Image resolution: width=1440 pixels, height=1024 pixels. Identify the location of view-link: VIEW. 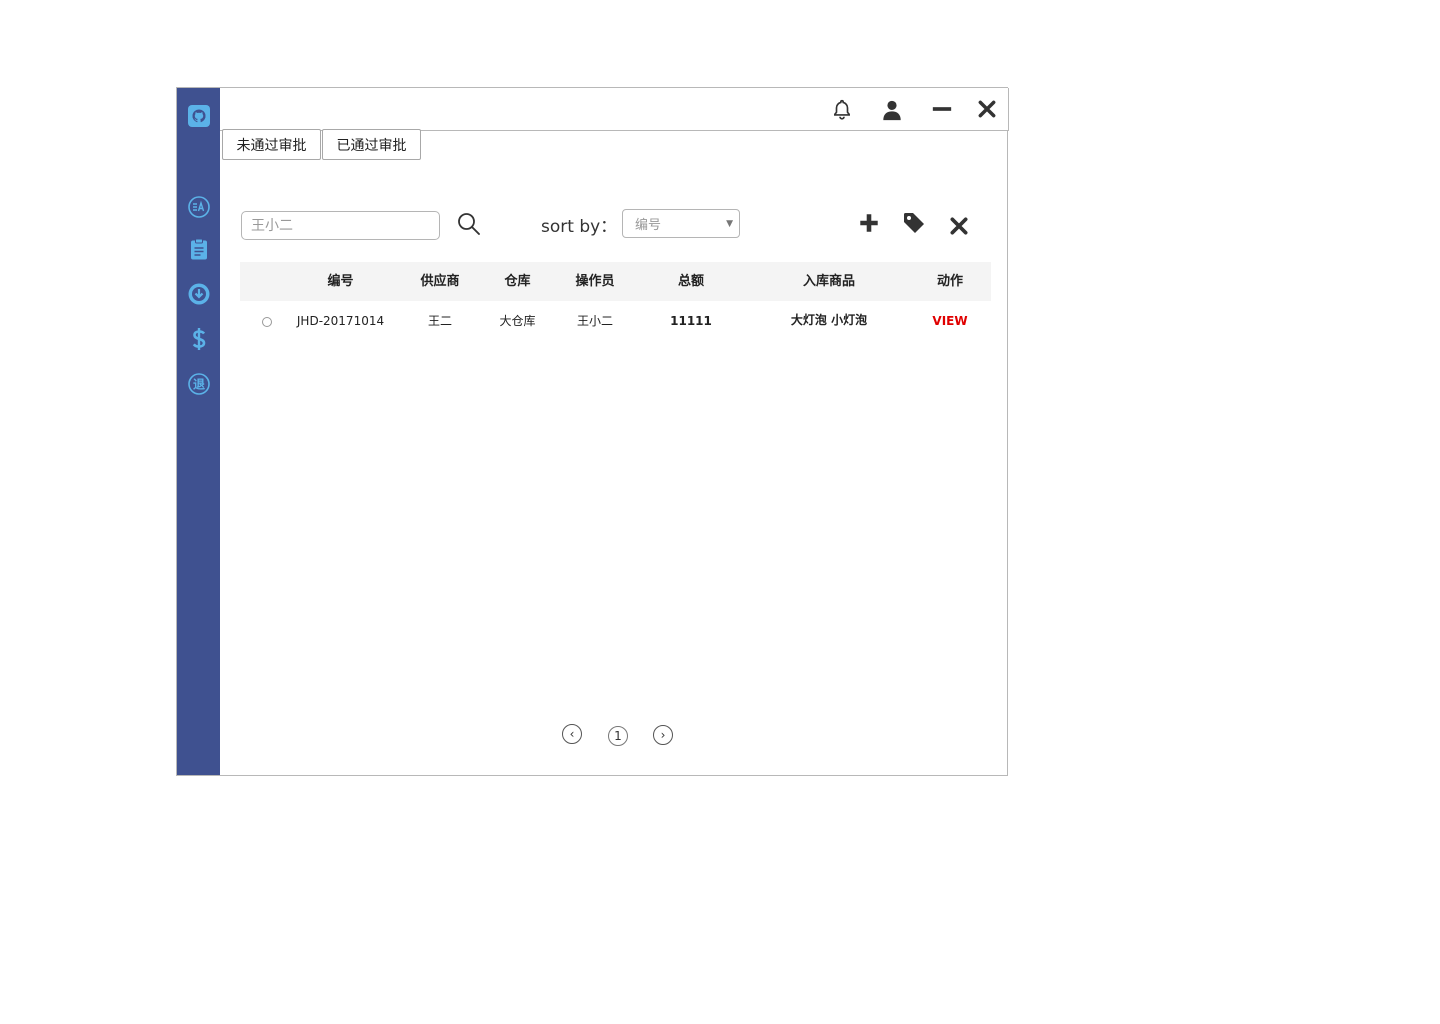
(950, 321).